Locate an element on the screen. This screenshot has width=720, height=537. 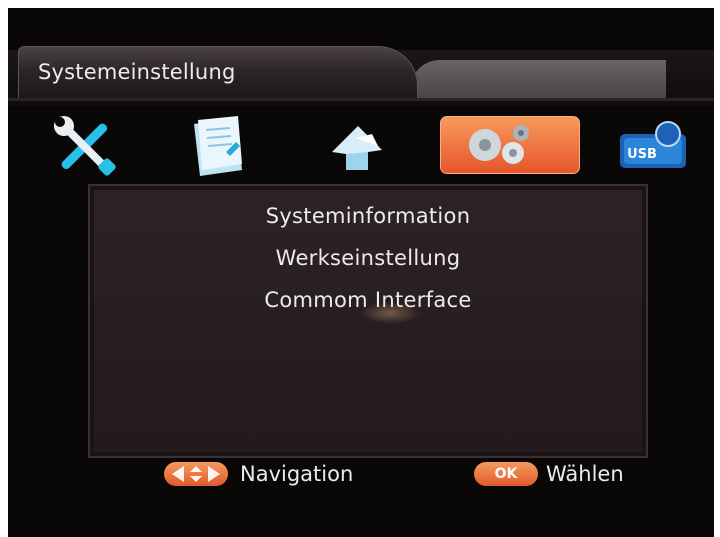
menu-item-systeminformation: Systeminformation is located at coordinates (368, 216).